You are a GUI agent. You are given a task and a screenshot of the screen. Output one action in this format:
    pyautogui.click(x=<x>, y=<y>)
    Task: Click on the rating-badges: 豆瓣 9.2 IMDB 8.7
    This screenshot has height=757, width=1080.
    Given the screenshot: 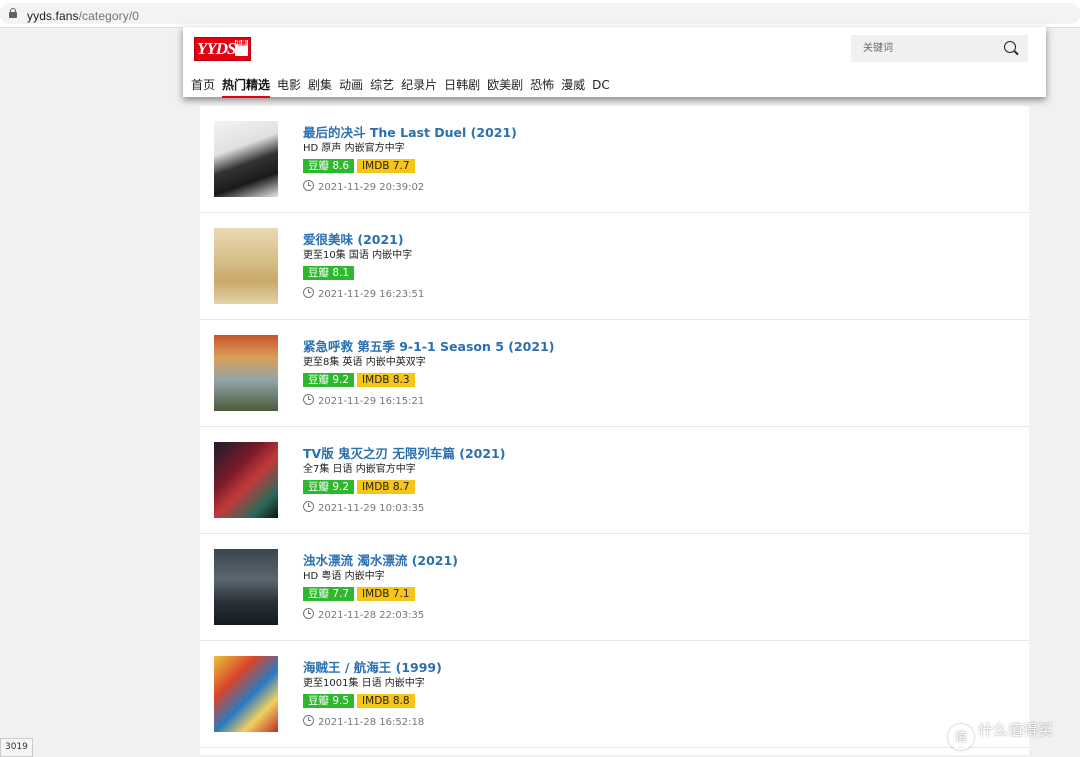 What is the action you would take?
    pyautogui.click(x=404, y=487)
    